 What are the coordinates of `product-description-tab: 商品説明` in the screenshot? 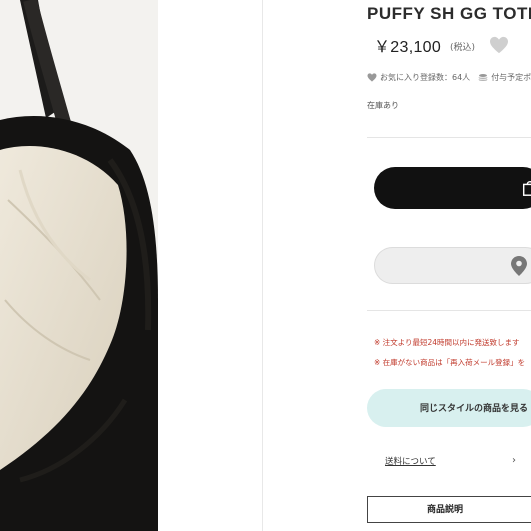 It's located at (449, 509).